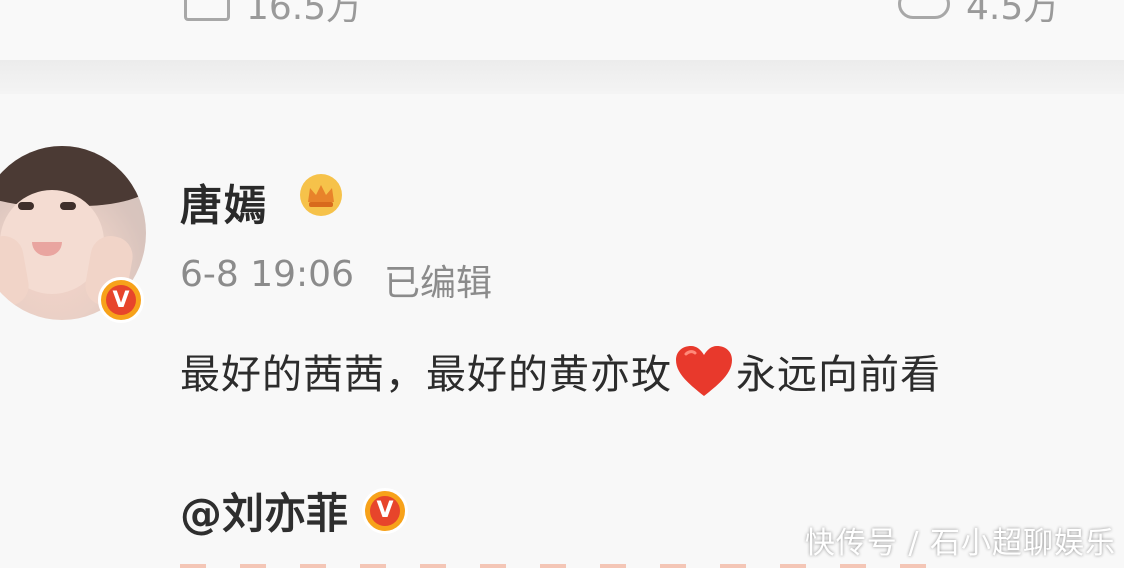 The width and height of the screenshot is (1124, 568). I want to click on comment-action: 4.5万, so click(978, 15).